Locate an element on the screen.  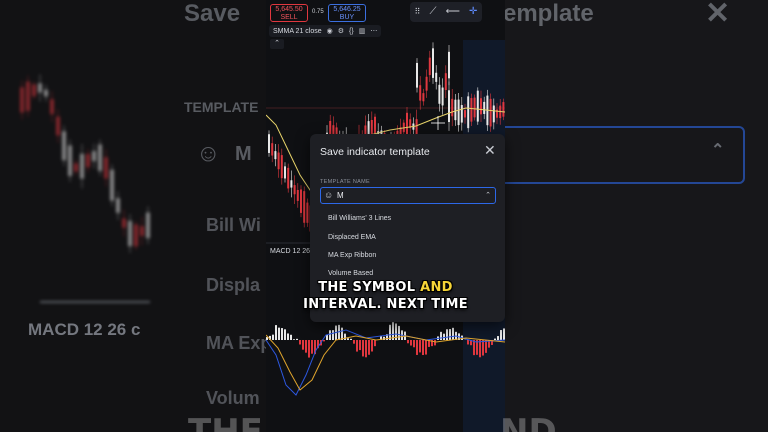
background-smile-icon: ☺ is located at coordinates (208, 153).